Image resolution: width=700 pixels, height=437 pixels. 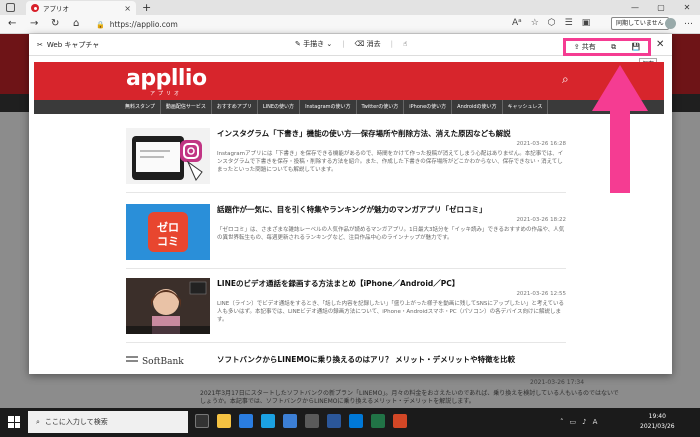 What do you see at coordinates (636, 47) in the screenshot?
I see `save-icon: 💾` at bounding box center [636, 47].